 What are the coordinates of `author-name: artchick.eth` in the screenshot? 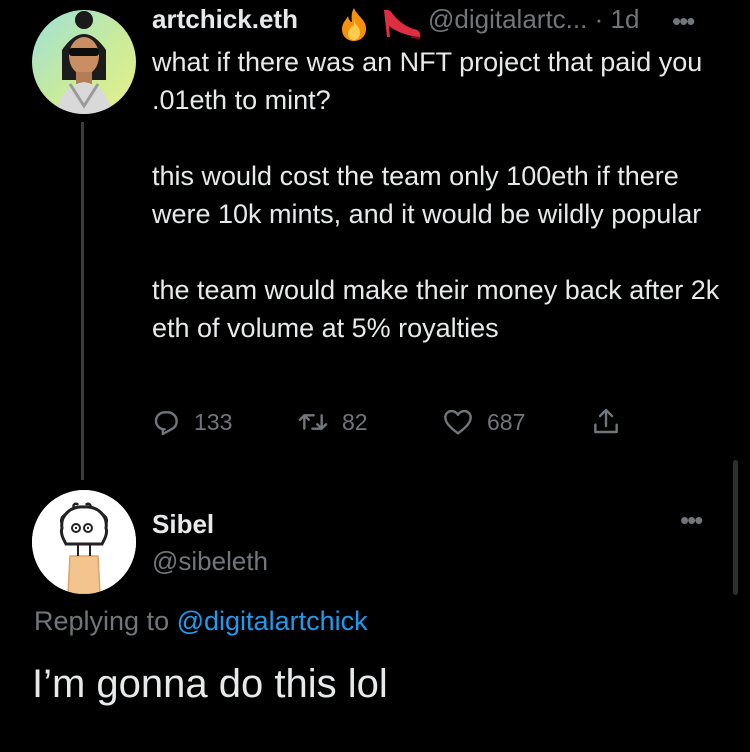 It's located at (225, 19).